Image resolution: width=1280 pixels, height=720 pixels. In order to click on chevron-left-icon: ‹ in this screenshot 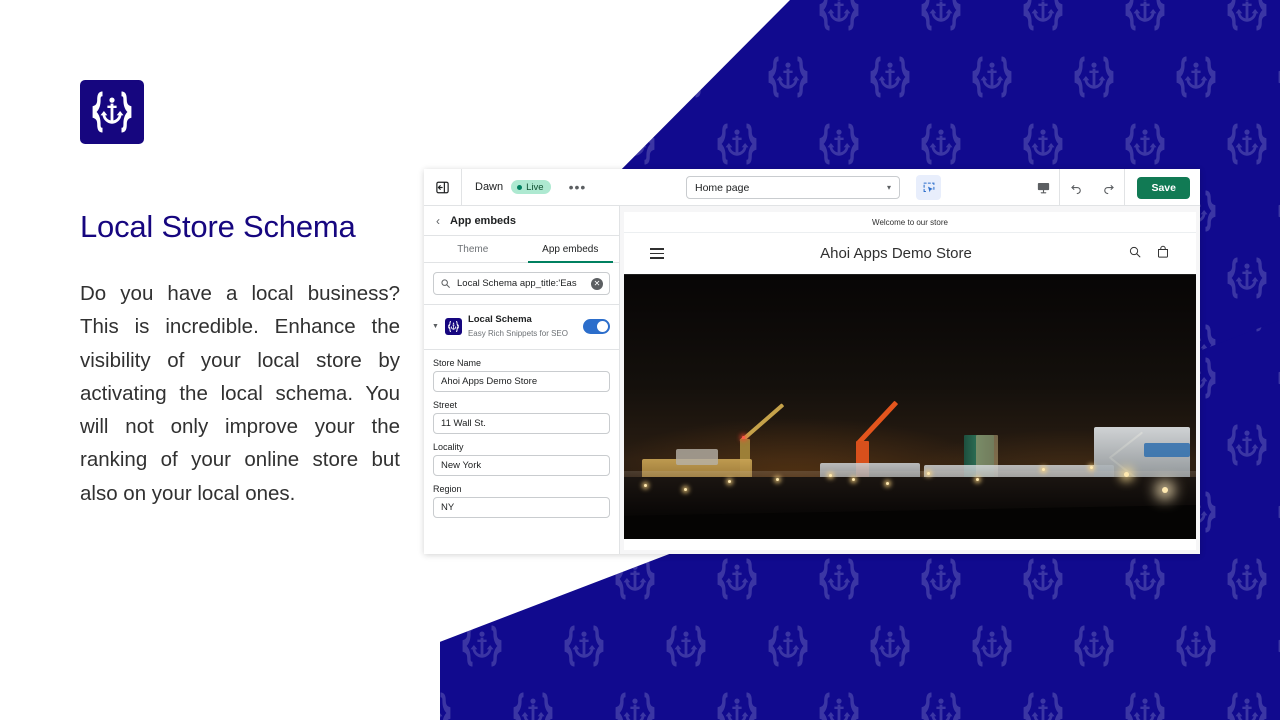, I will do `click(438, 221)`.